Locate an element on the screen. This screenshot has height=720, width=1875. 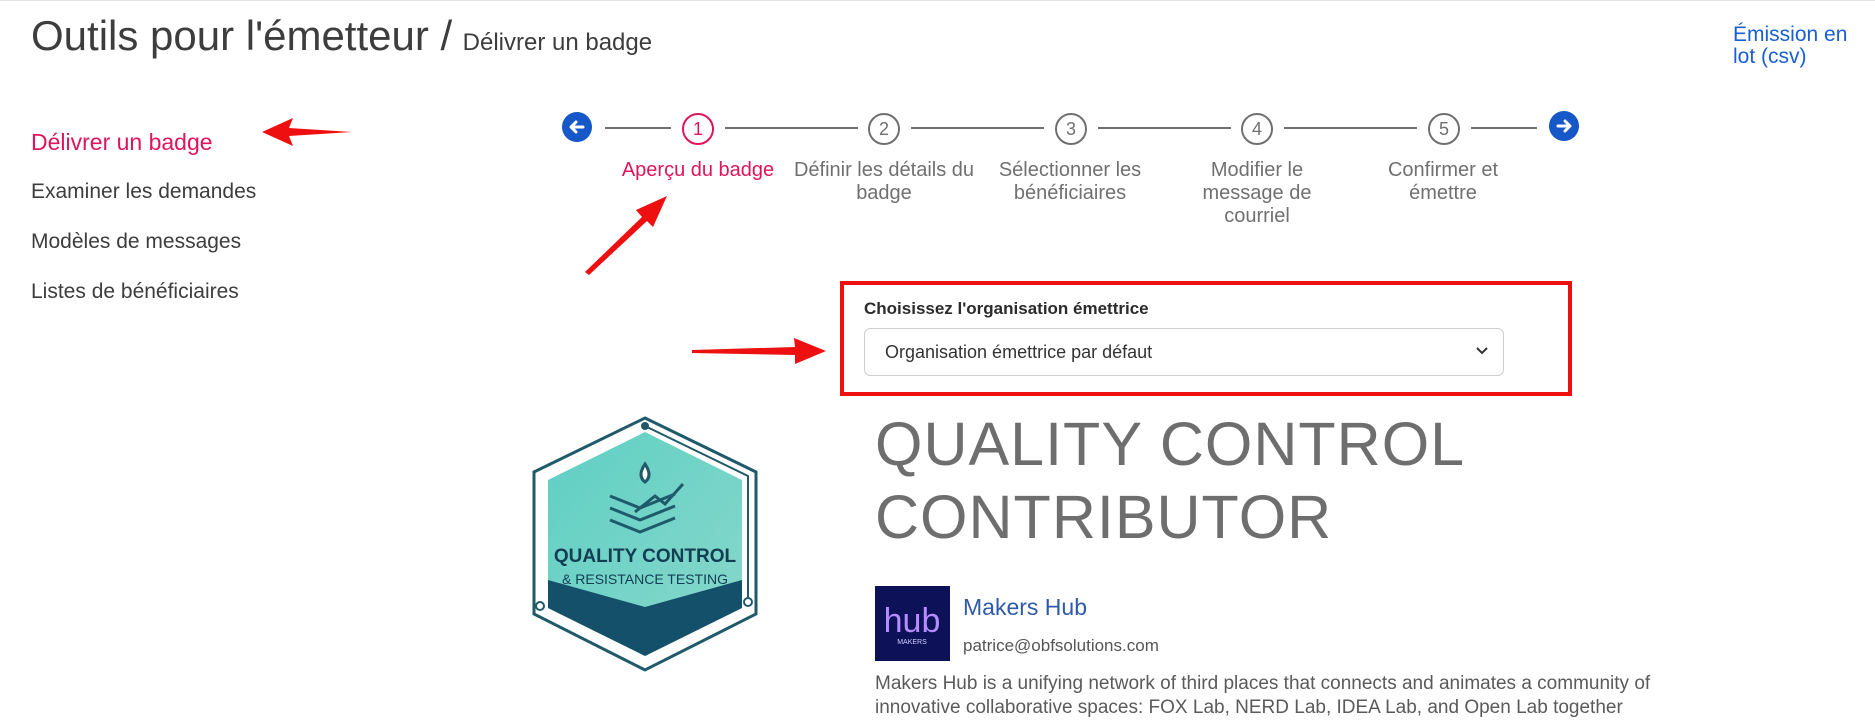
issuer-name: Makers Hub is located at coordinates (1025, 607).